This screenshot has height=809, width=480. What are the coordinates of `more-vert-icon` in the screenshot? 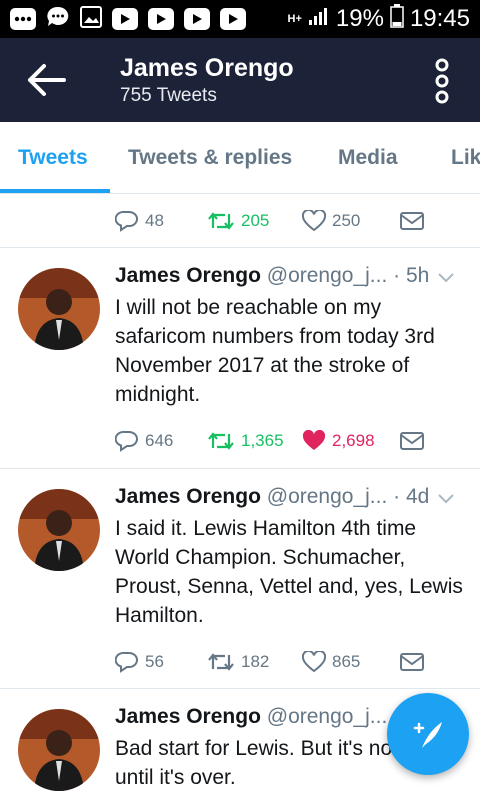 It's located at (442, 81).